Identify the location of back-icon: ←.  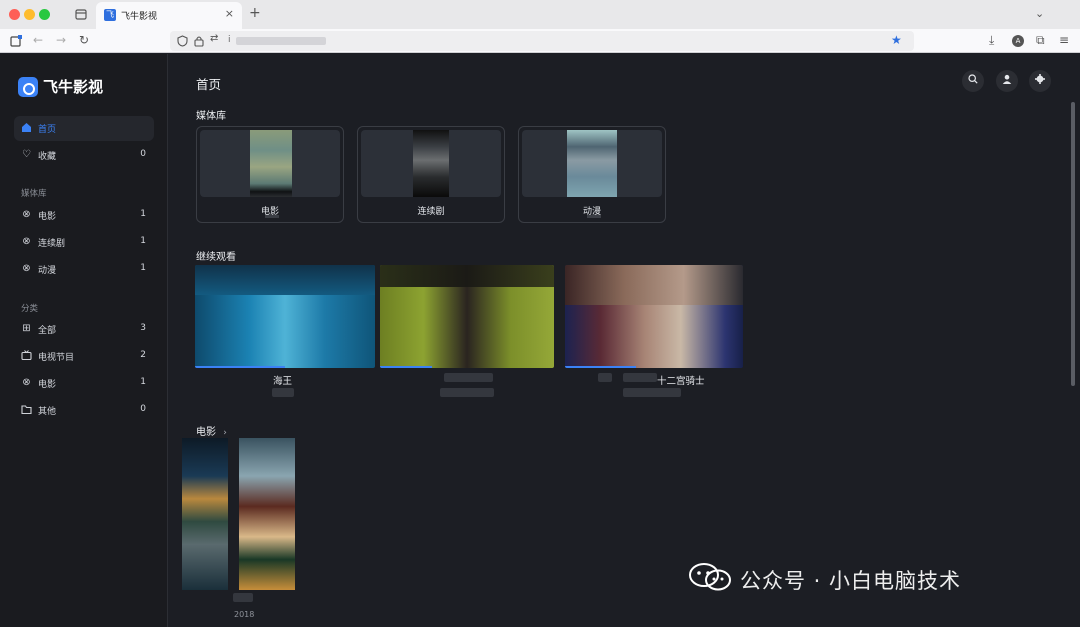
(38, 40).